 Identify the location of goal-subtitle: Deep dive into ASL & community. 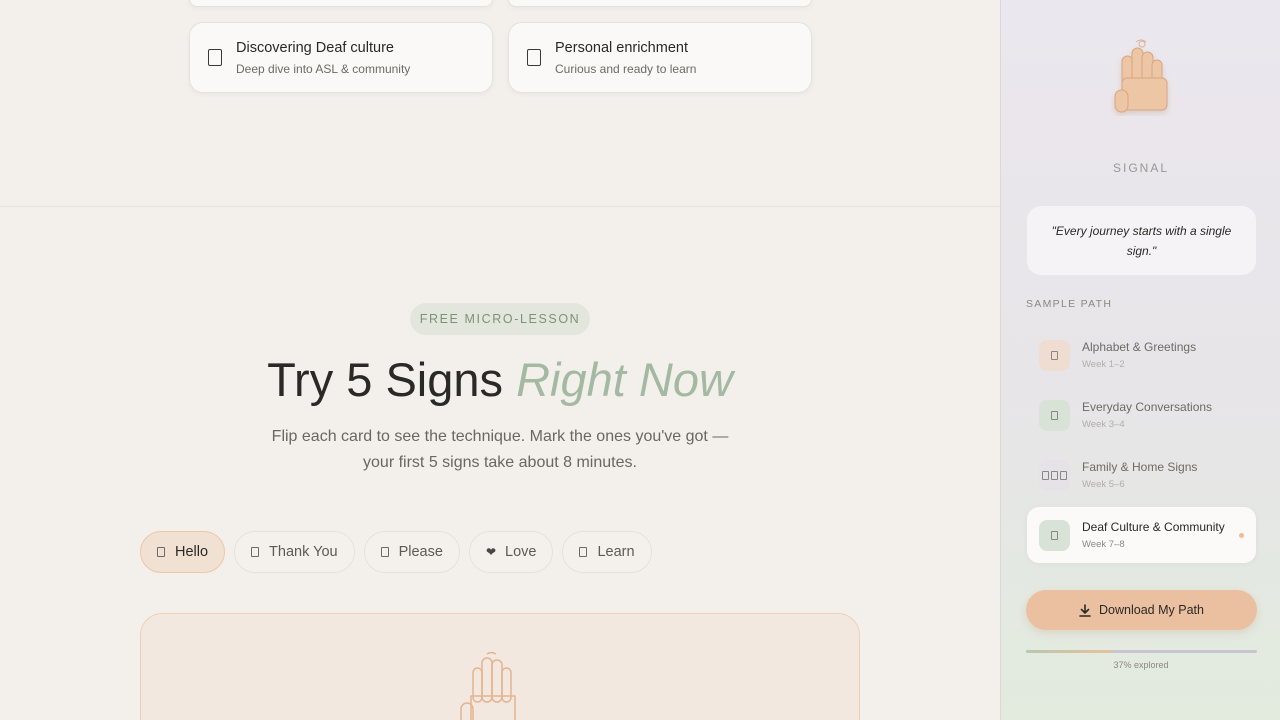
(323, 68).